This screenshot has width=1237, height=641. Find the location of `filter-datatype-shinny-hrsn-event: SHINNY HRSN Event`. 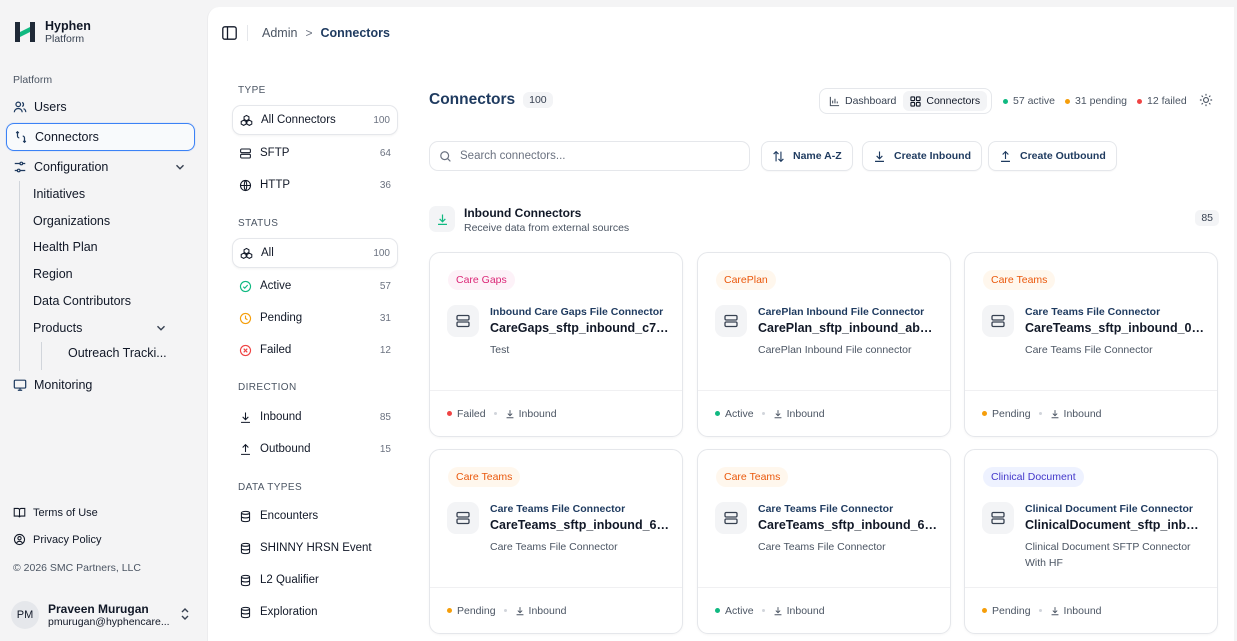

filter-datatype-shinny-hrsn-event: SHINNY HRSN Event is located at coordinates (315, 548).